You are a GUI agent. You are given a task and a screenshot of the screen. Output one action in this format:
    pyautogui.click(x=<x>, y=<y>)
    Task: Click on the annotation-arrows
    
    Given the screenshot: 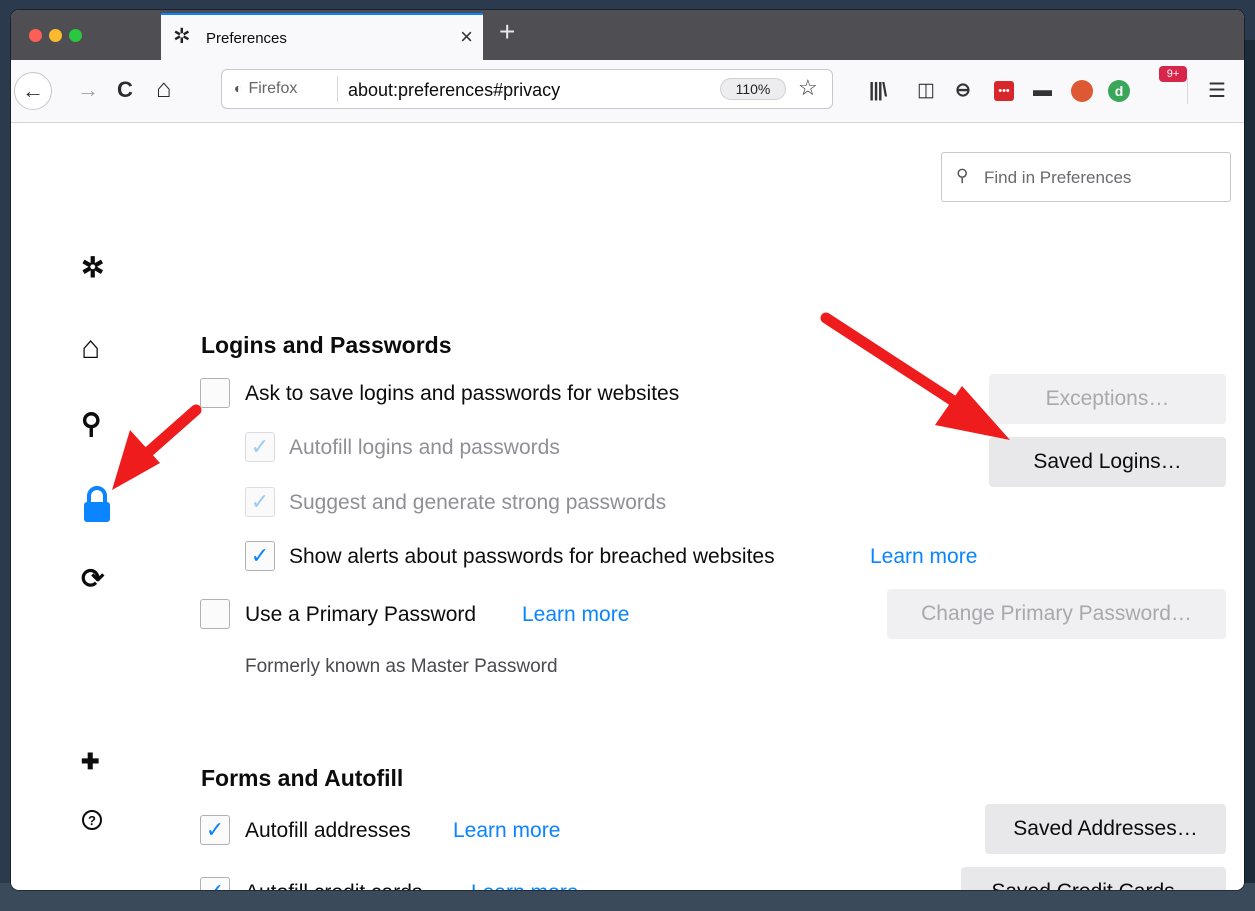 What is the action you would take?
    pyautogui.click(x=561, y=401)
    